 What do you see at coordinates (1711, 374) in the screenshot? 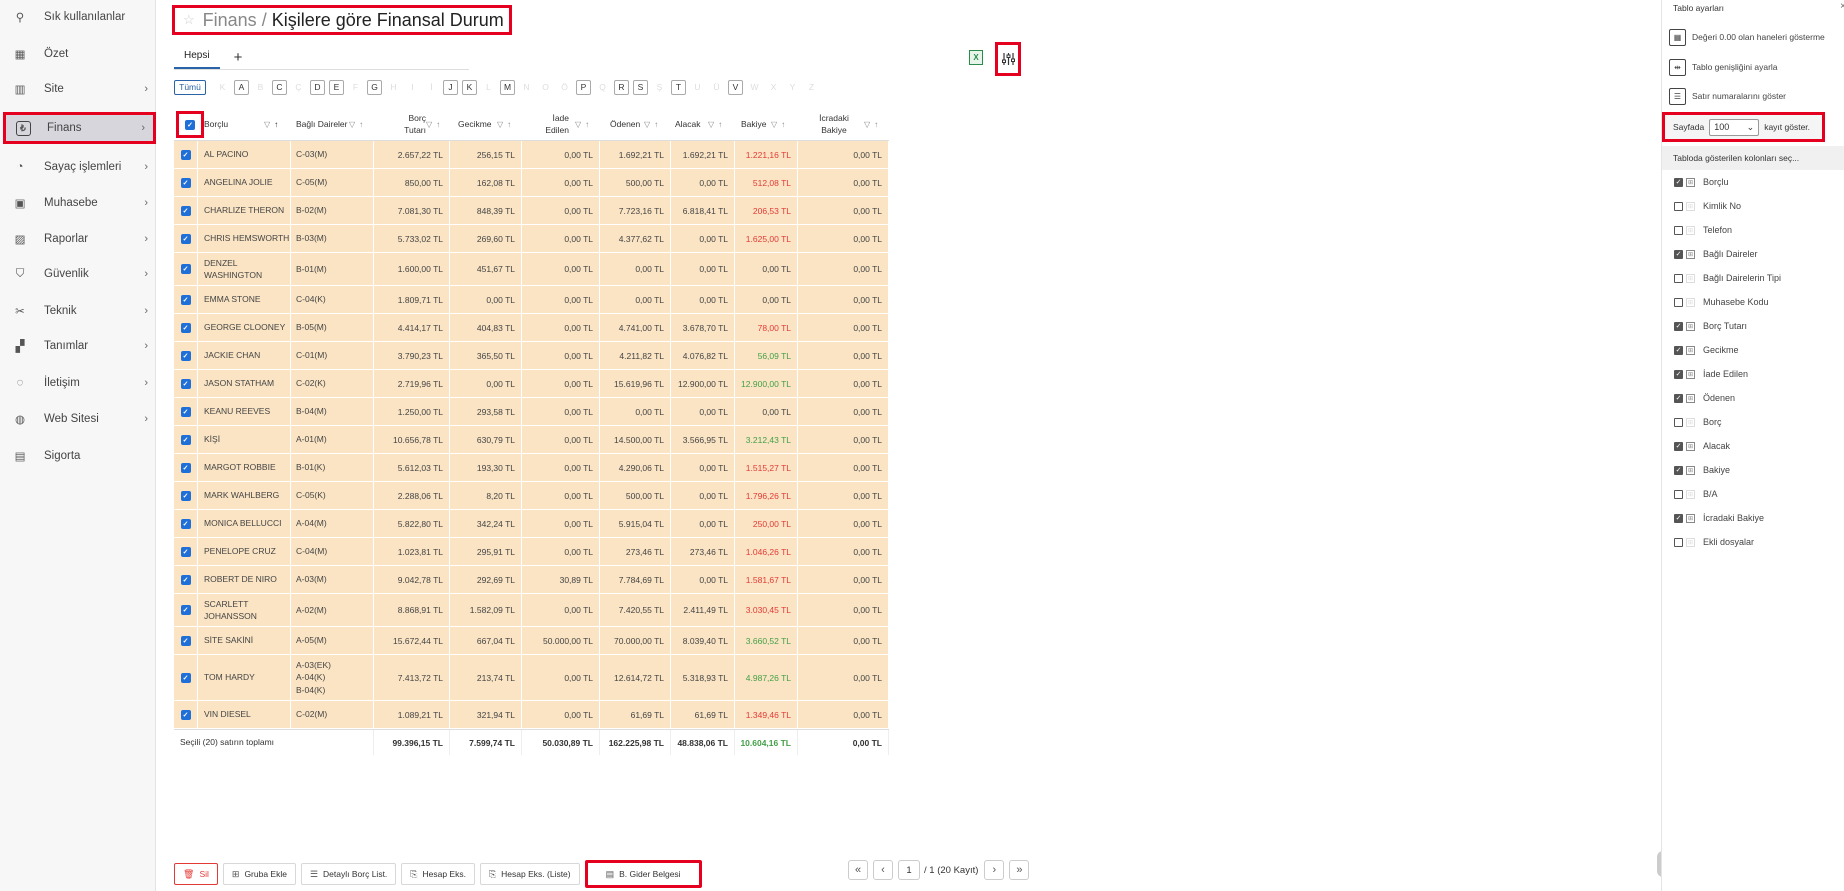
I see `column-toggle: ✓ ⊞ İade Edilen` at bounding box center [1711, 374].